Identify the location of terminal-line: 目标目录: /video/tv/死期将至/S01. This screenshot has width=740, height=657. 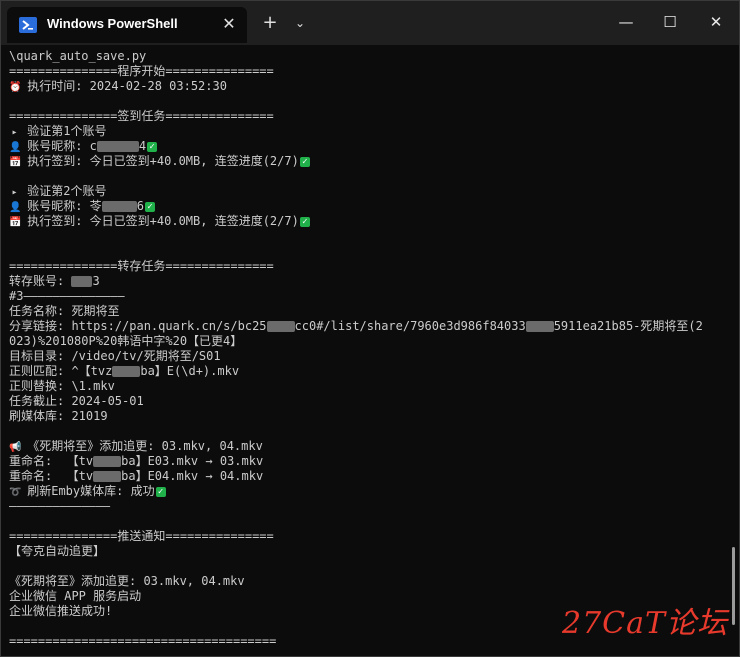
(370, 356).